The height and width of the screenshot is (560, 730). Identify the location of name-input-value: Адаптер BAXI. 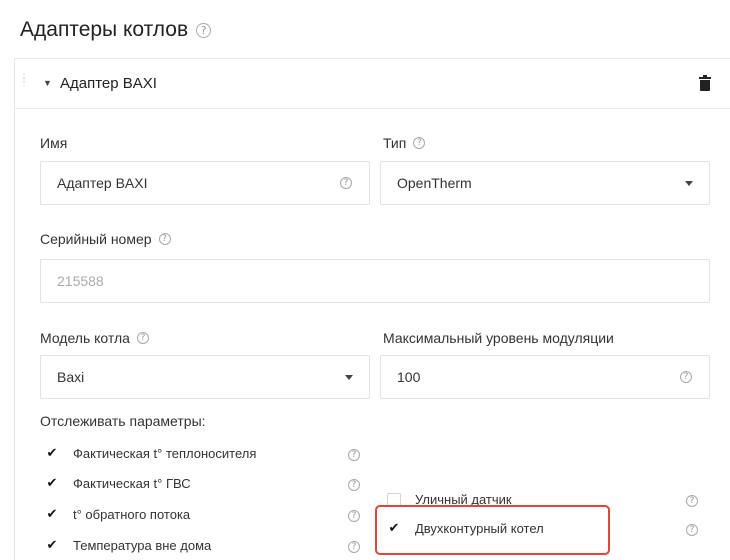
(102, 183).